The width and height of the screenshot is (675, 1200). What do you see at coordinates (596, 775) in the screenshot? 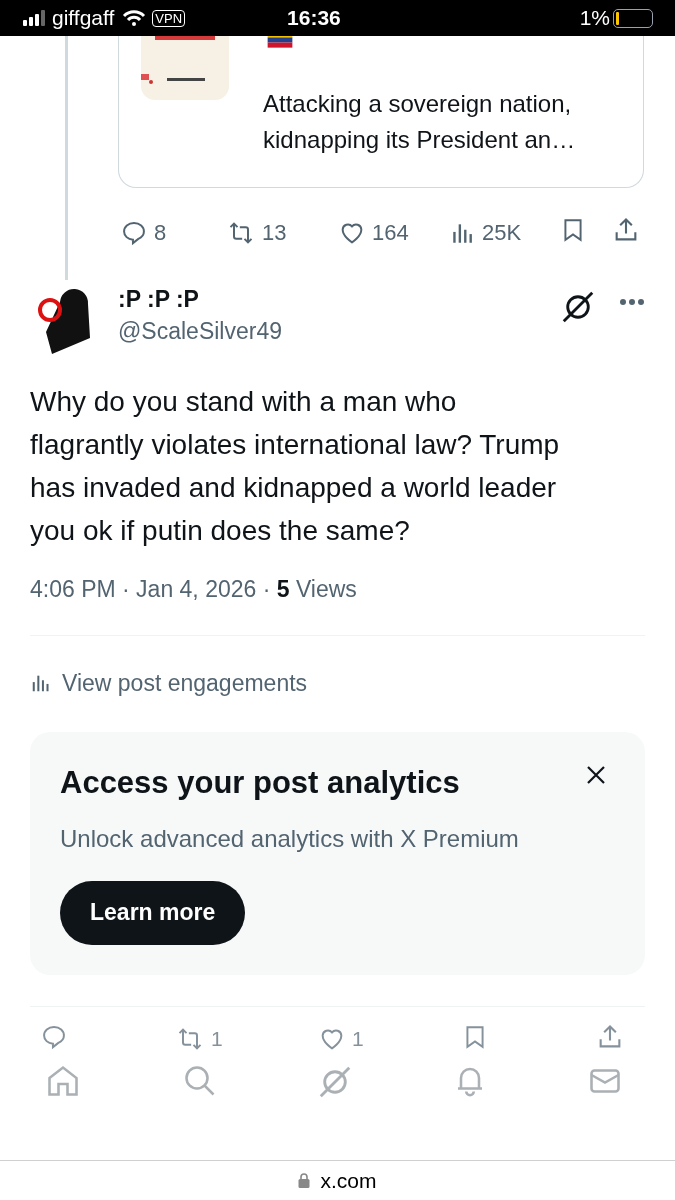
I see `close-icon` at bounding box center [596, 775].